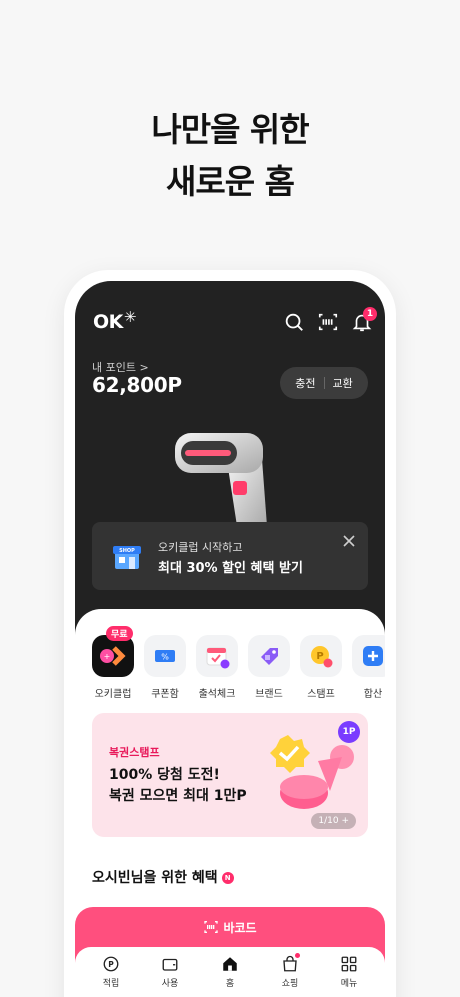  What do you see at coordinates (227, 878) in the screenshot?
I see `new-badge: N` at bounding box center [227, 878].